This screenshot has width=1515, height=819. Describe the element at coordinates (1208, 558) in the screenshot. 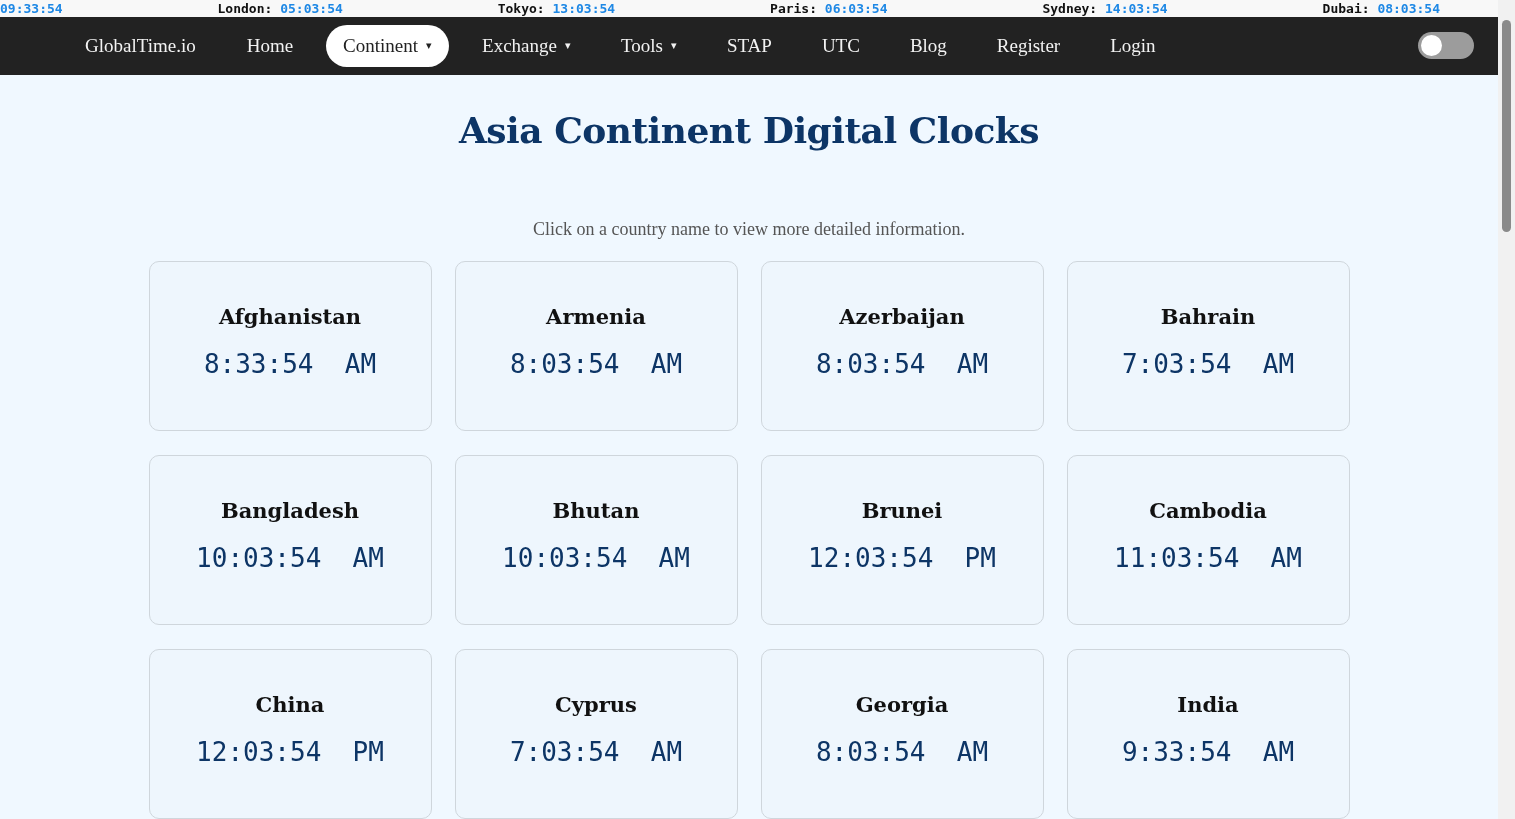

I see `clock-time: 11:03:54 AM` at that location.